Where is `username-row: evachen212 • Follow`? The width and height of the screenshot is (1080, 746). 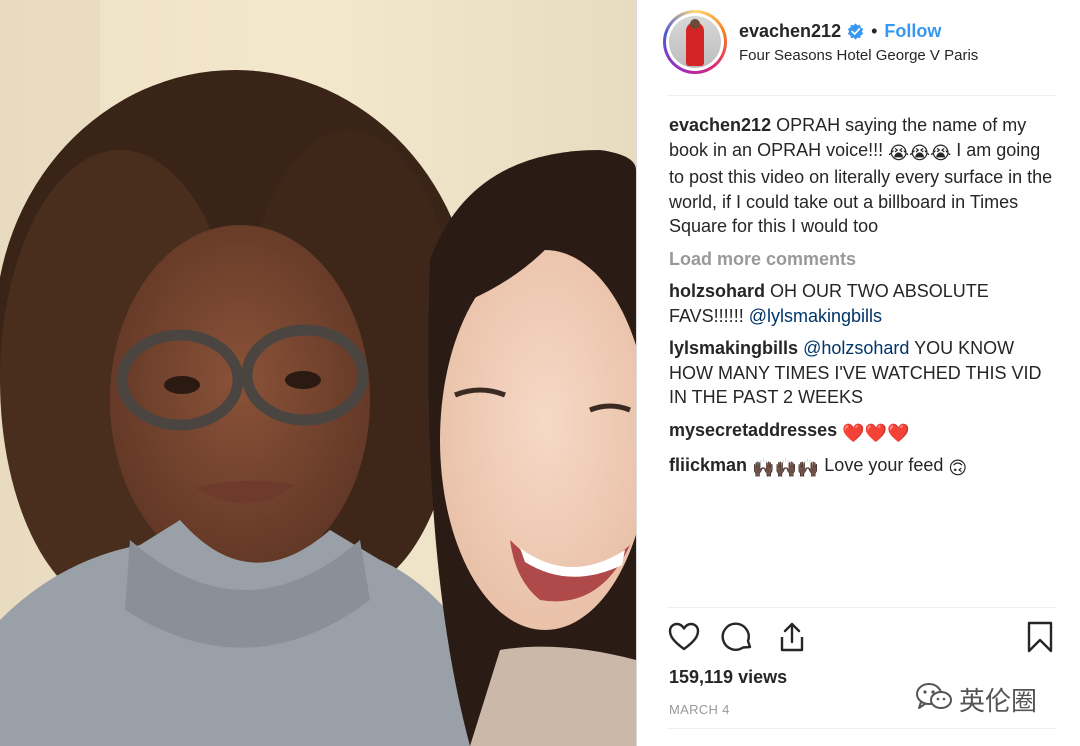 username-row: evachen212 • Follow is located at coordinates (840, 31).